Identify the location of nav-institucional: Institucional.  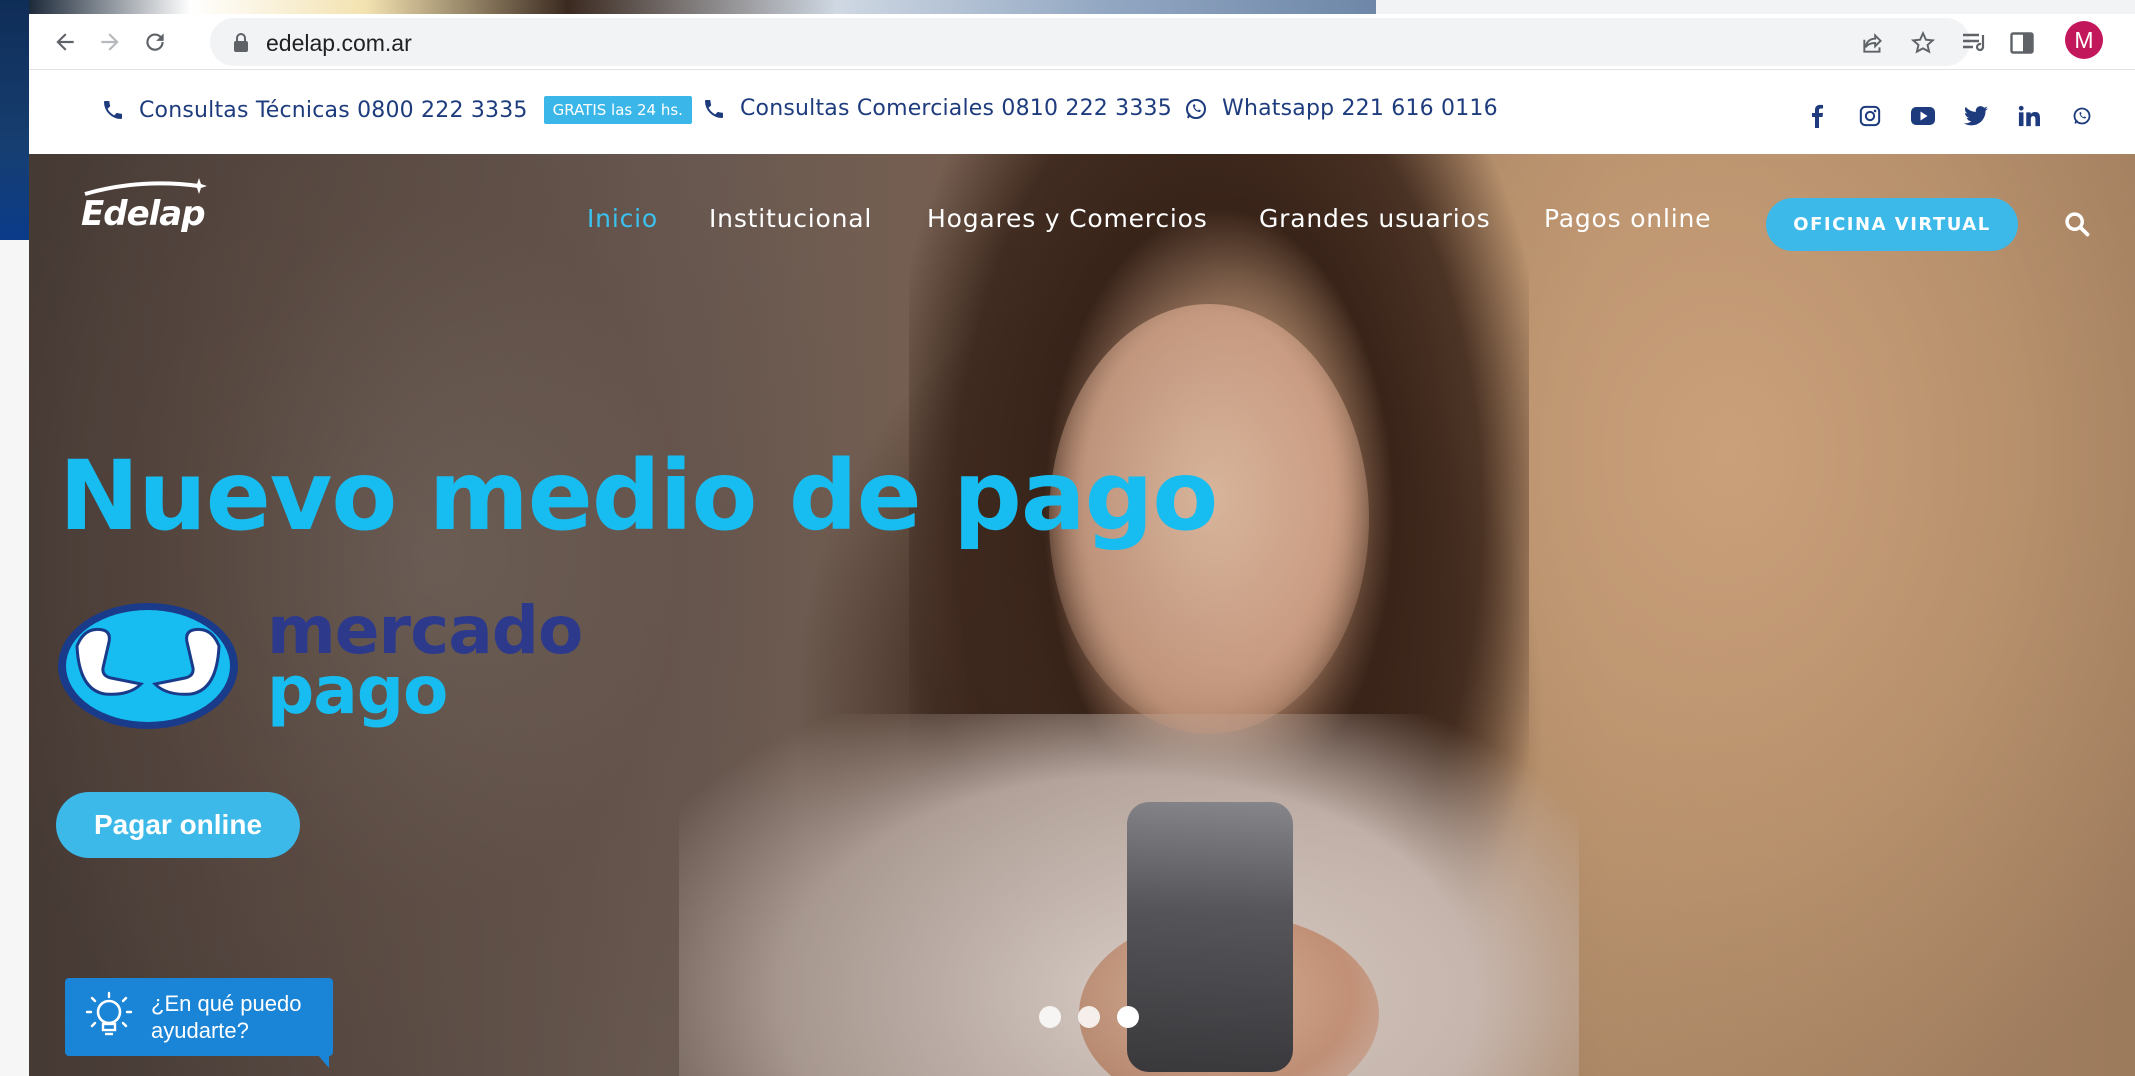
(790, 218).